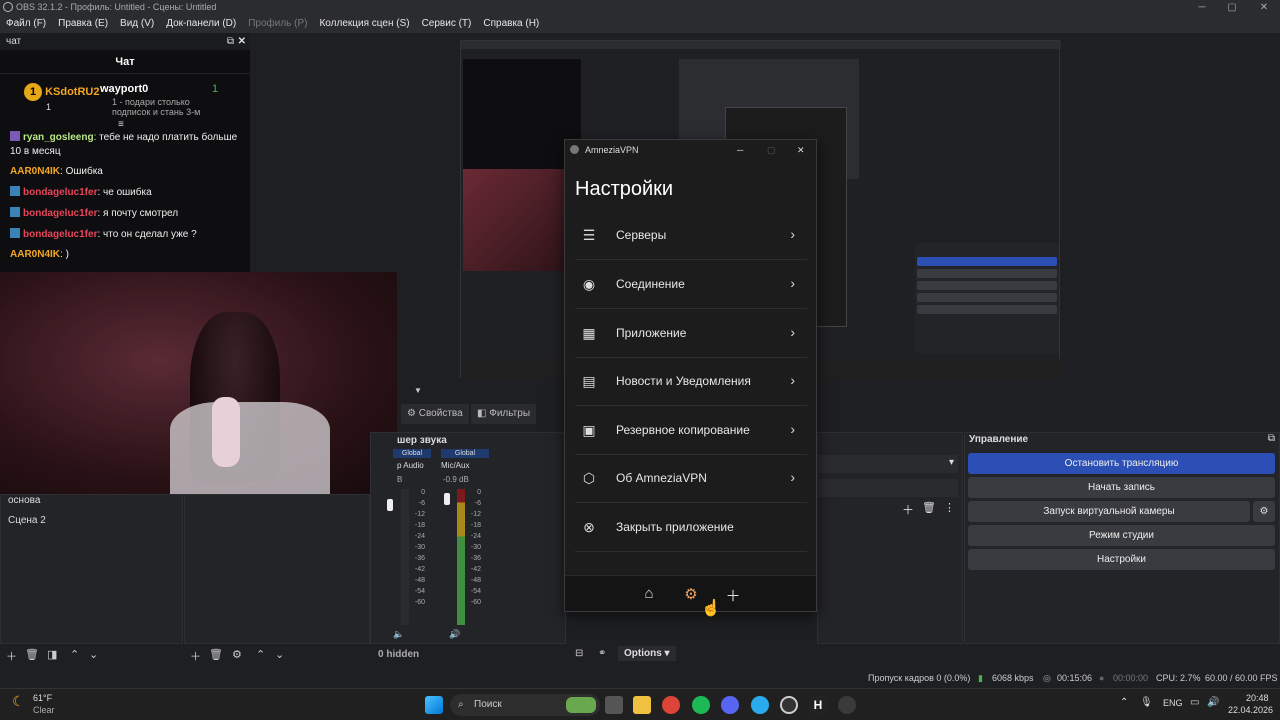 The width and height of the screenshot is (1280, 720). What do you see at coordinates (818, 705) in the screenshot?
I see `h-app-icon: H` at bounding box center [818, 705].